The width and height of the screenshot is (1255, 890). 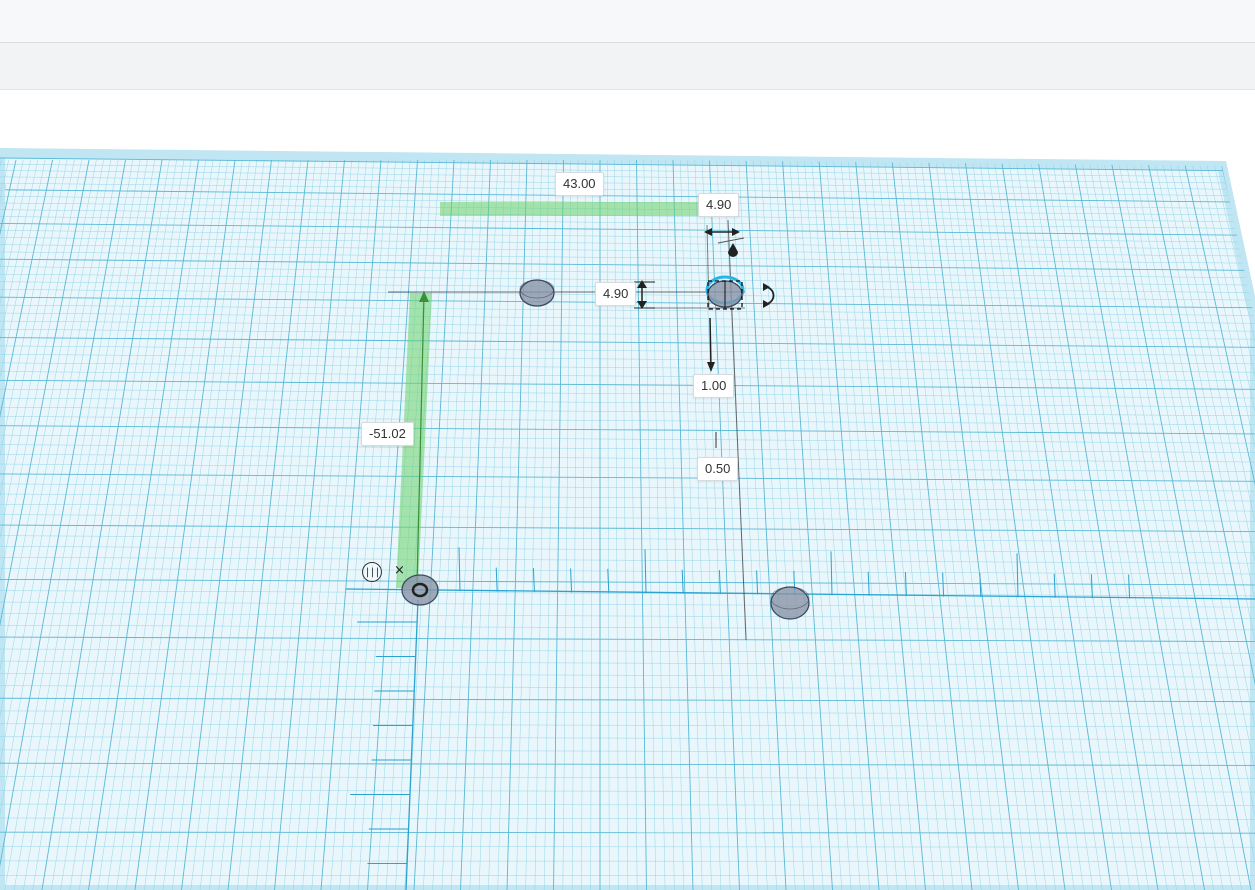 I want to click on ruler-close-icon: ×, so click(x=399, y=570).